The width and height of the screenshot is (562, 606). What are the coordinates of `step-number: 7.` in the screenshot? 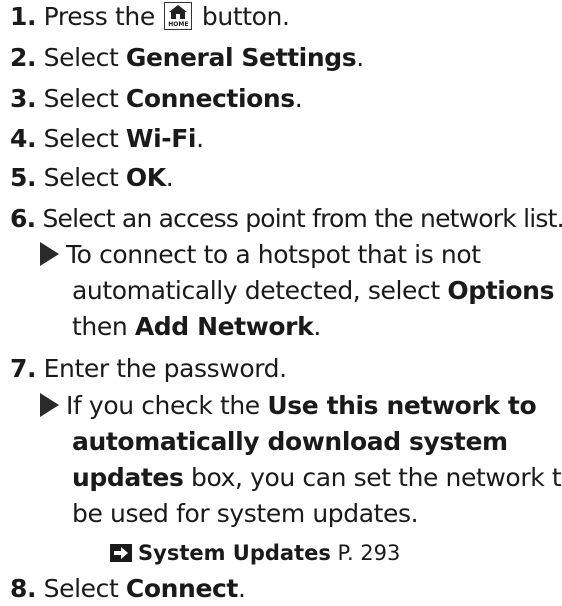 It's located at (23, 368).